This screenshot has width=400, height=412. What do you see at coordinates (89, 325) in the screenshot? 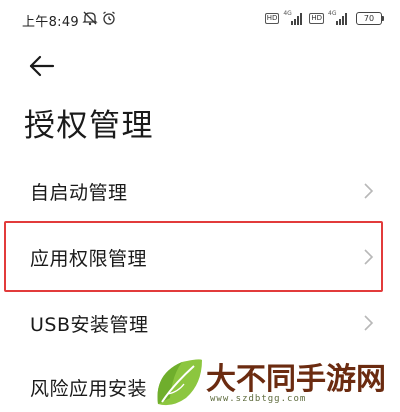
I see `menu-item-label: USB安装管理` at bounding box center [89, 325].